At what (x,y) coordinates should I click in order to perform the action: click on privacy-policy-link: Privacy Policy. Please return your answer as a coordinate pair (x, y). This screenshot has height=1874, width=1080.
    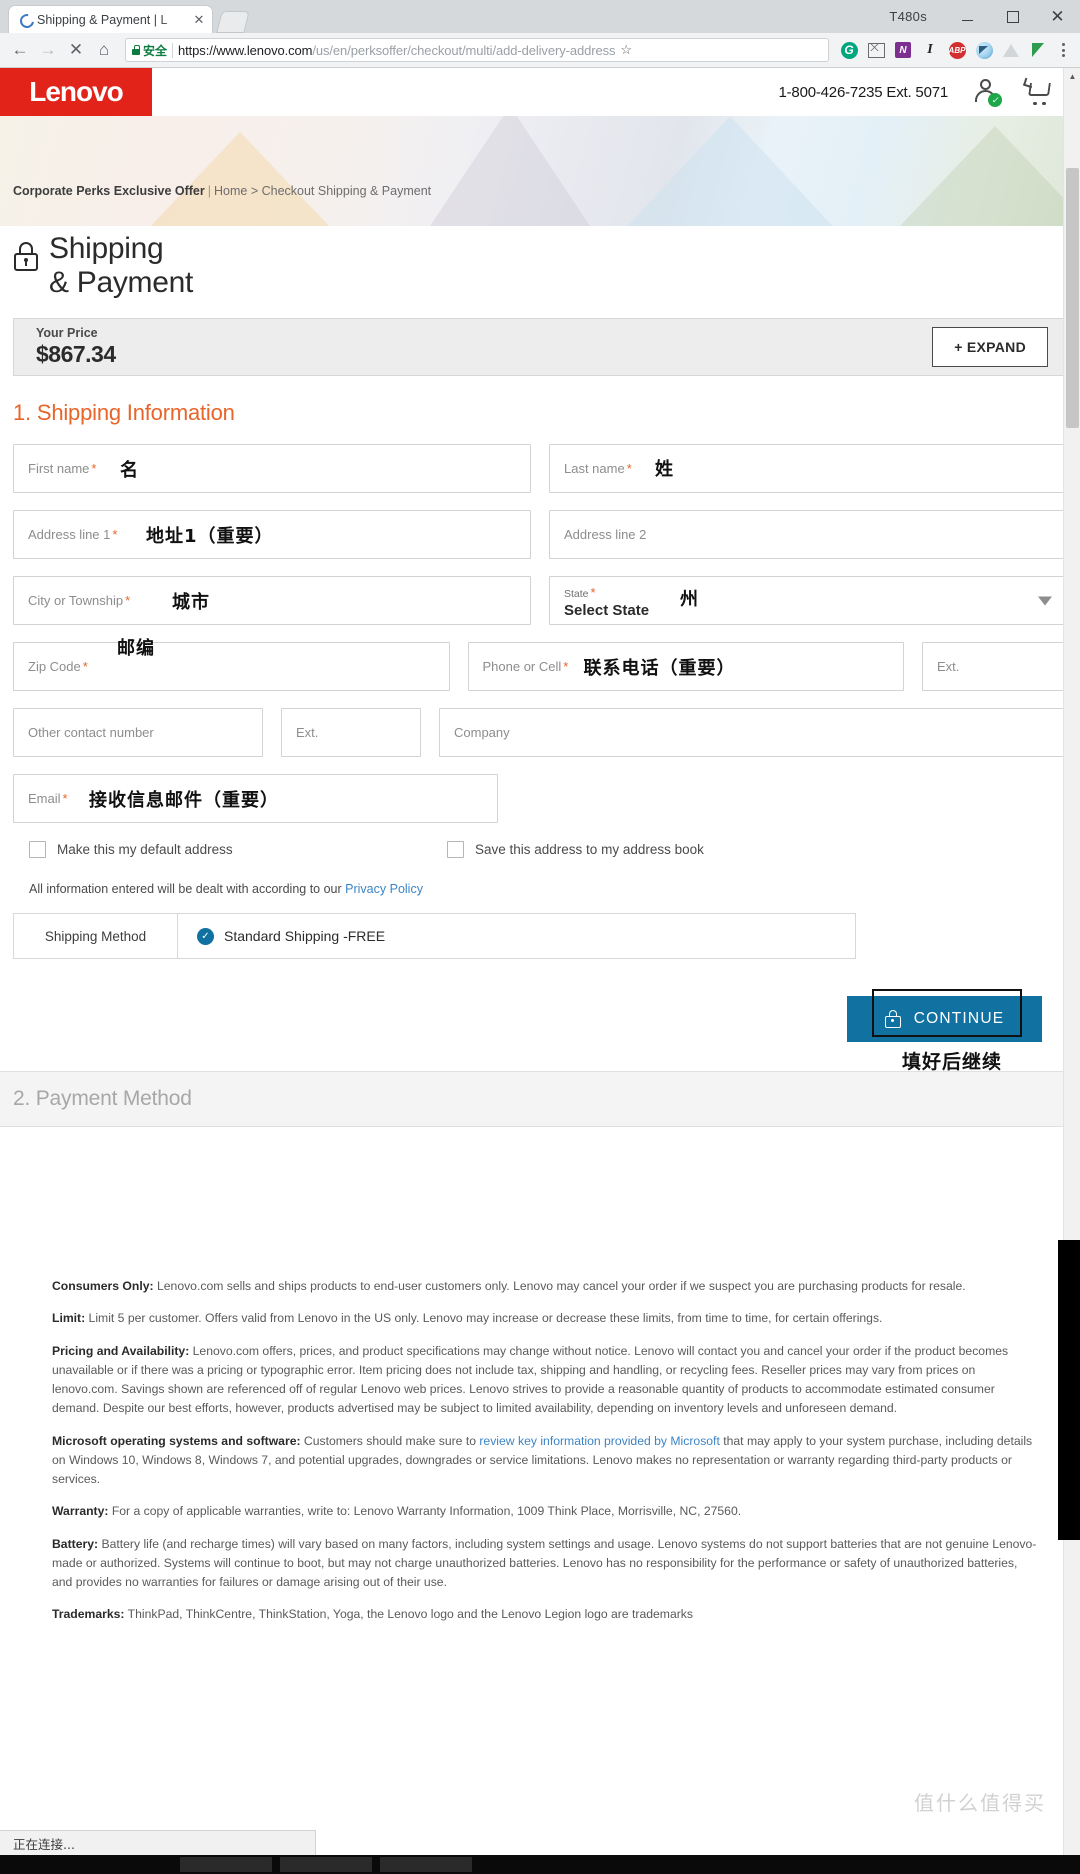
    Looking at the image, I should click on (384, 889).